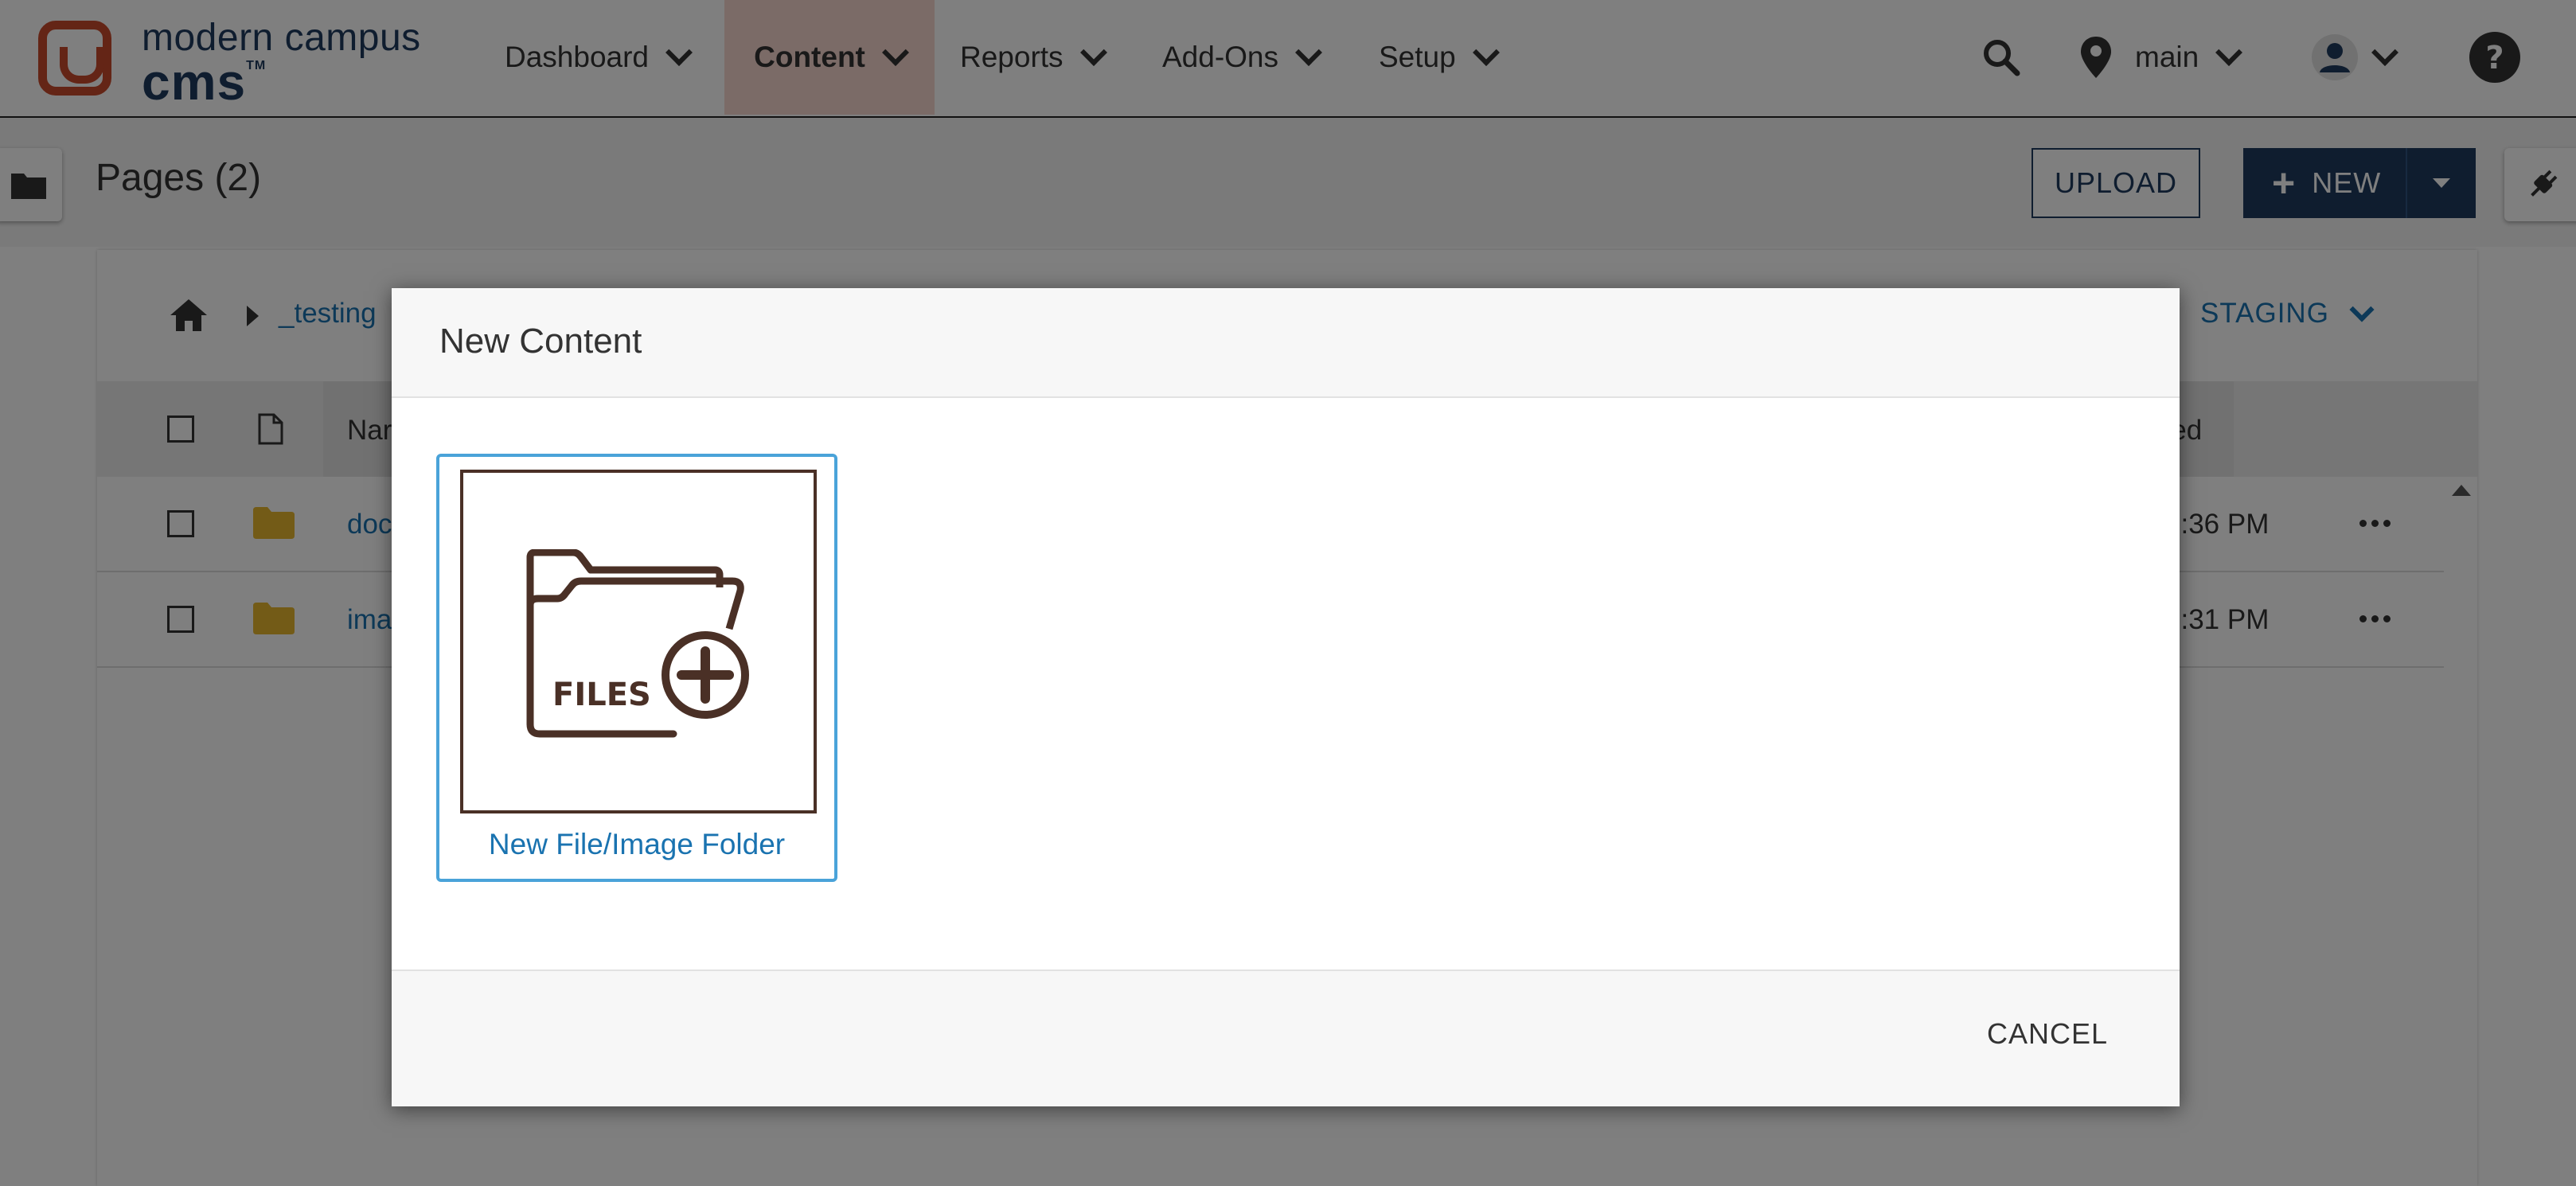 Image resolution: width=2576 pixels, height=1186 pixels. What do you see at coordinates (1286, 343) in the screenshot?
I see `dialog-header: New Content` at bounding box center [1286, 343].